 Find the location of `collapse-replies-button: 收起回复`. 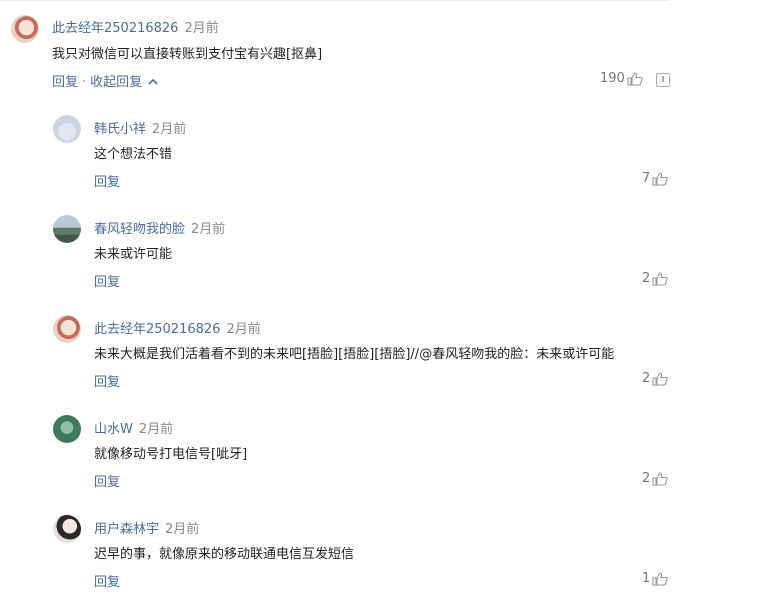

collapse-replies-button: 收起回复 is located at coordinates (124, 82).